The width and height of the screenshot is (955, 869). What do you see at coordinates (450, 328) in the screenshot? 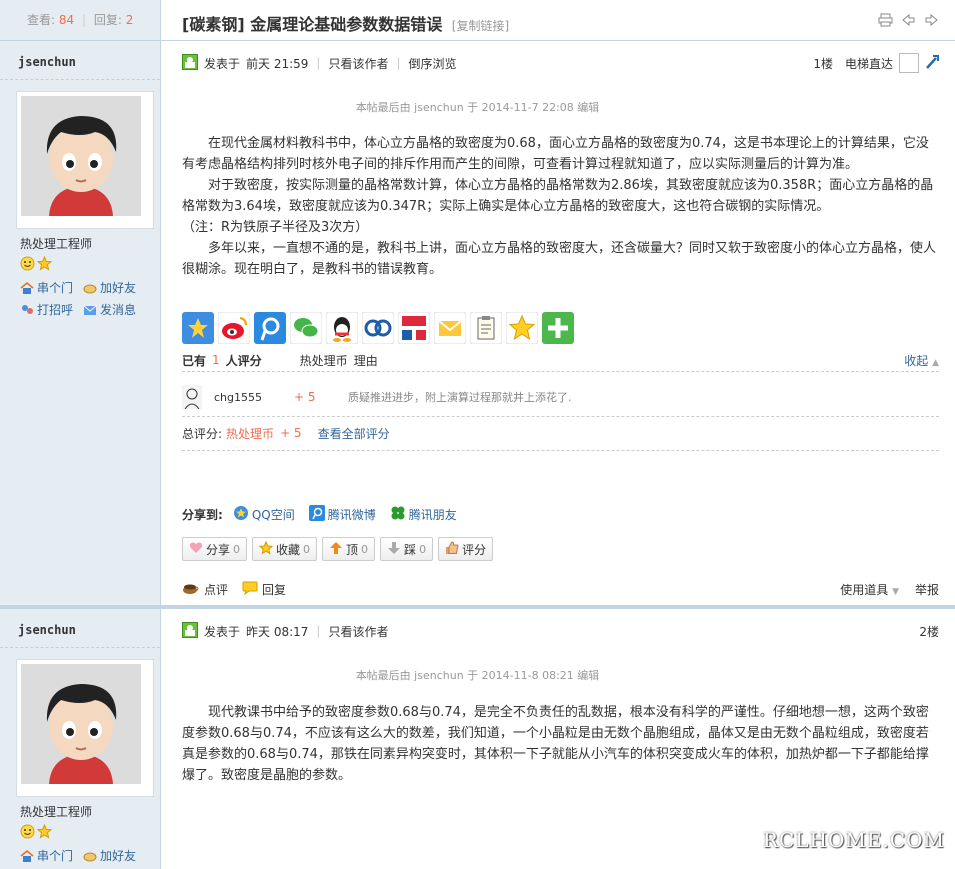
I see `email-share-icon` at bounding box center [450, 328].